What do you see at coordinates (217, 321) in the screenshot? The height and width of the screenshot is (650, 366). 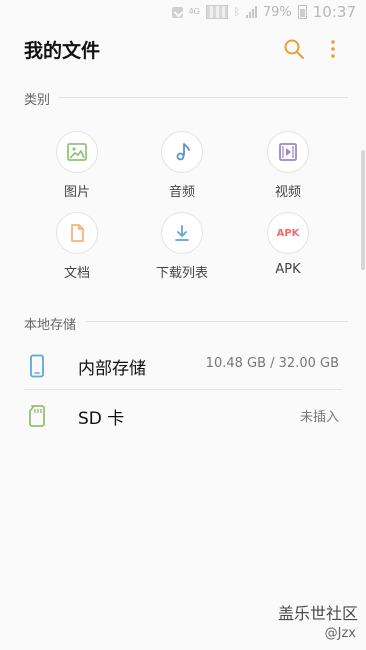 I see `storage-section-divider` at bounding box center [217, 321].